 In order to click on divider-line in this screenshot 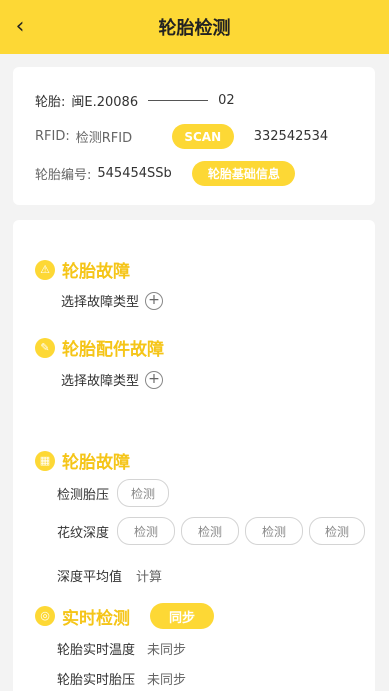, I will do `click(178, 100)`.